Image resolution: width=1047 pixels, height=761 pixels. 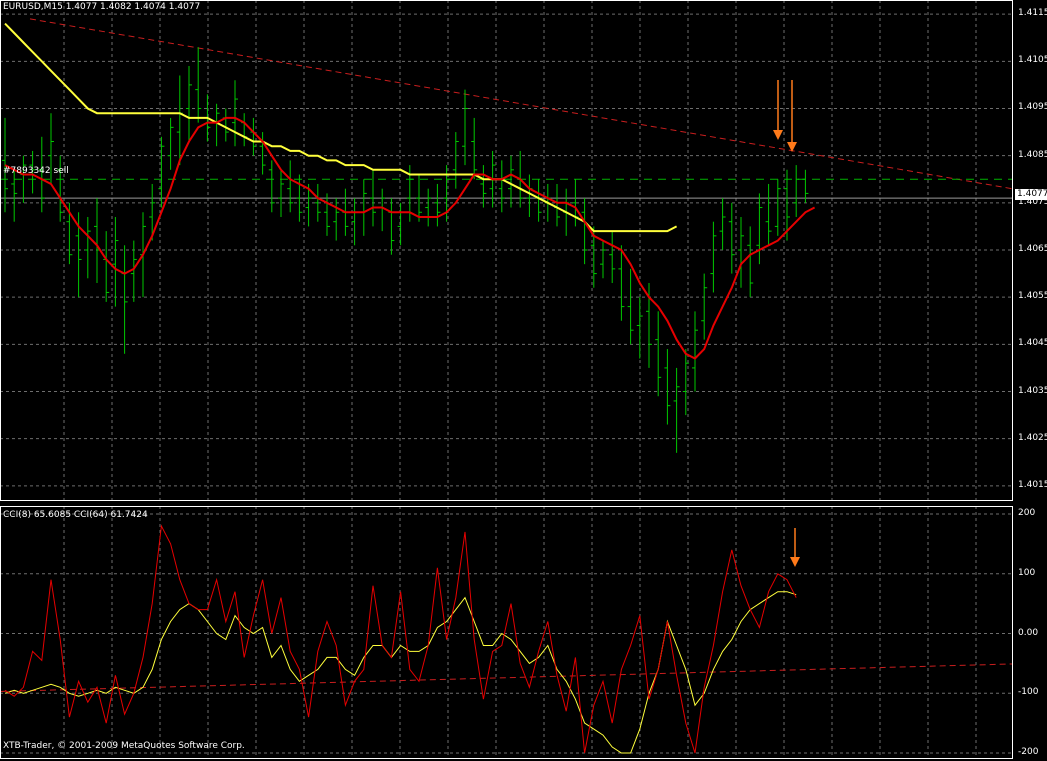 What do you see at coordinates (506, 677) in the screenshot?
I see `cci-trendline` at bounding box center [506, 677].